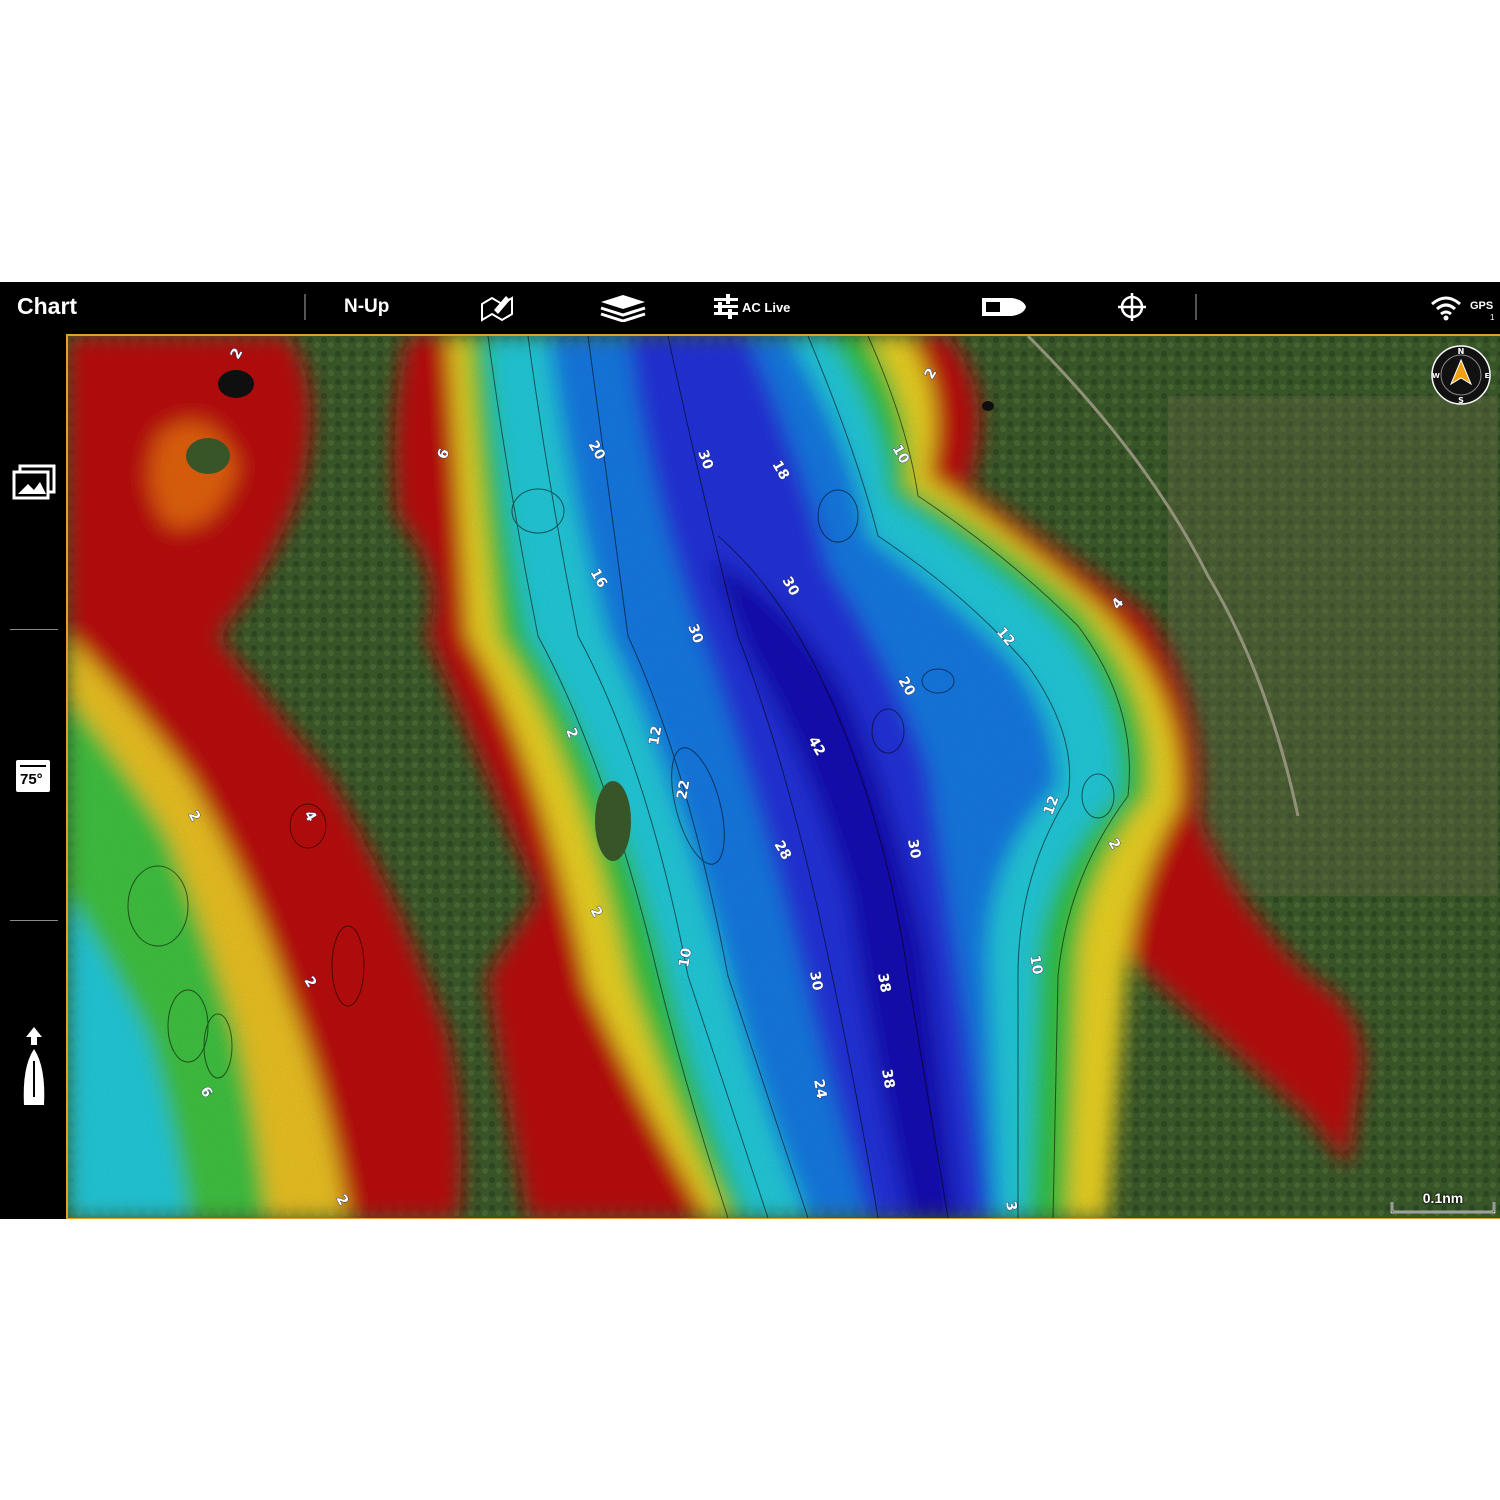 The width and height of the screenshot is (1500, 1500). What do you see at coordinates (1132, 307) in the screenshot?
I see `crosshair-icon` at bounding box center [1132, 307].